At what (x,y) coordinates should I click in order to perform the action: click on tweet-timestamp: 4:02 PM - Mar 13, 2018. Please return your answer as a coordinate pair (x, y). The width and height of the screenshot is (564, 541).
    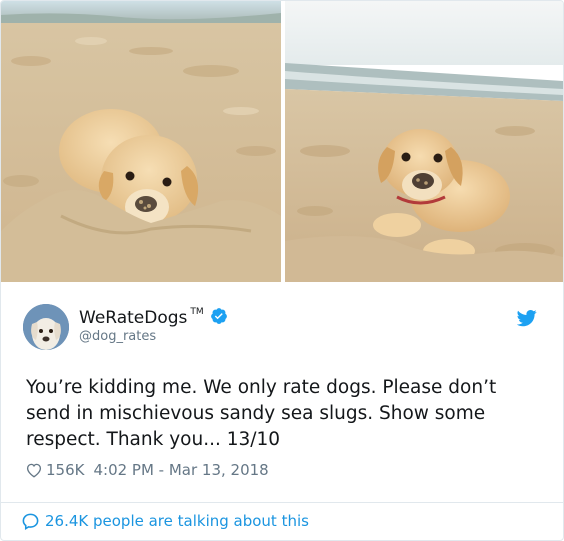
    Looking at the image, I should click on (180, 470).